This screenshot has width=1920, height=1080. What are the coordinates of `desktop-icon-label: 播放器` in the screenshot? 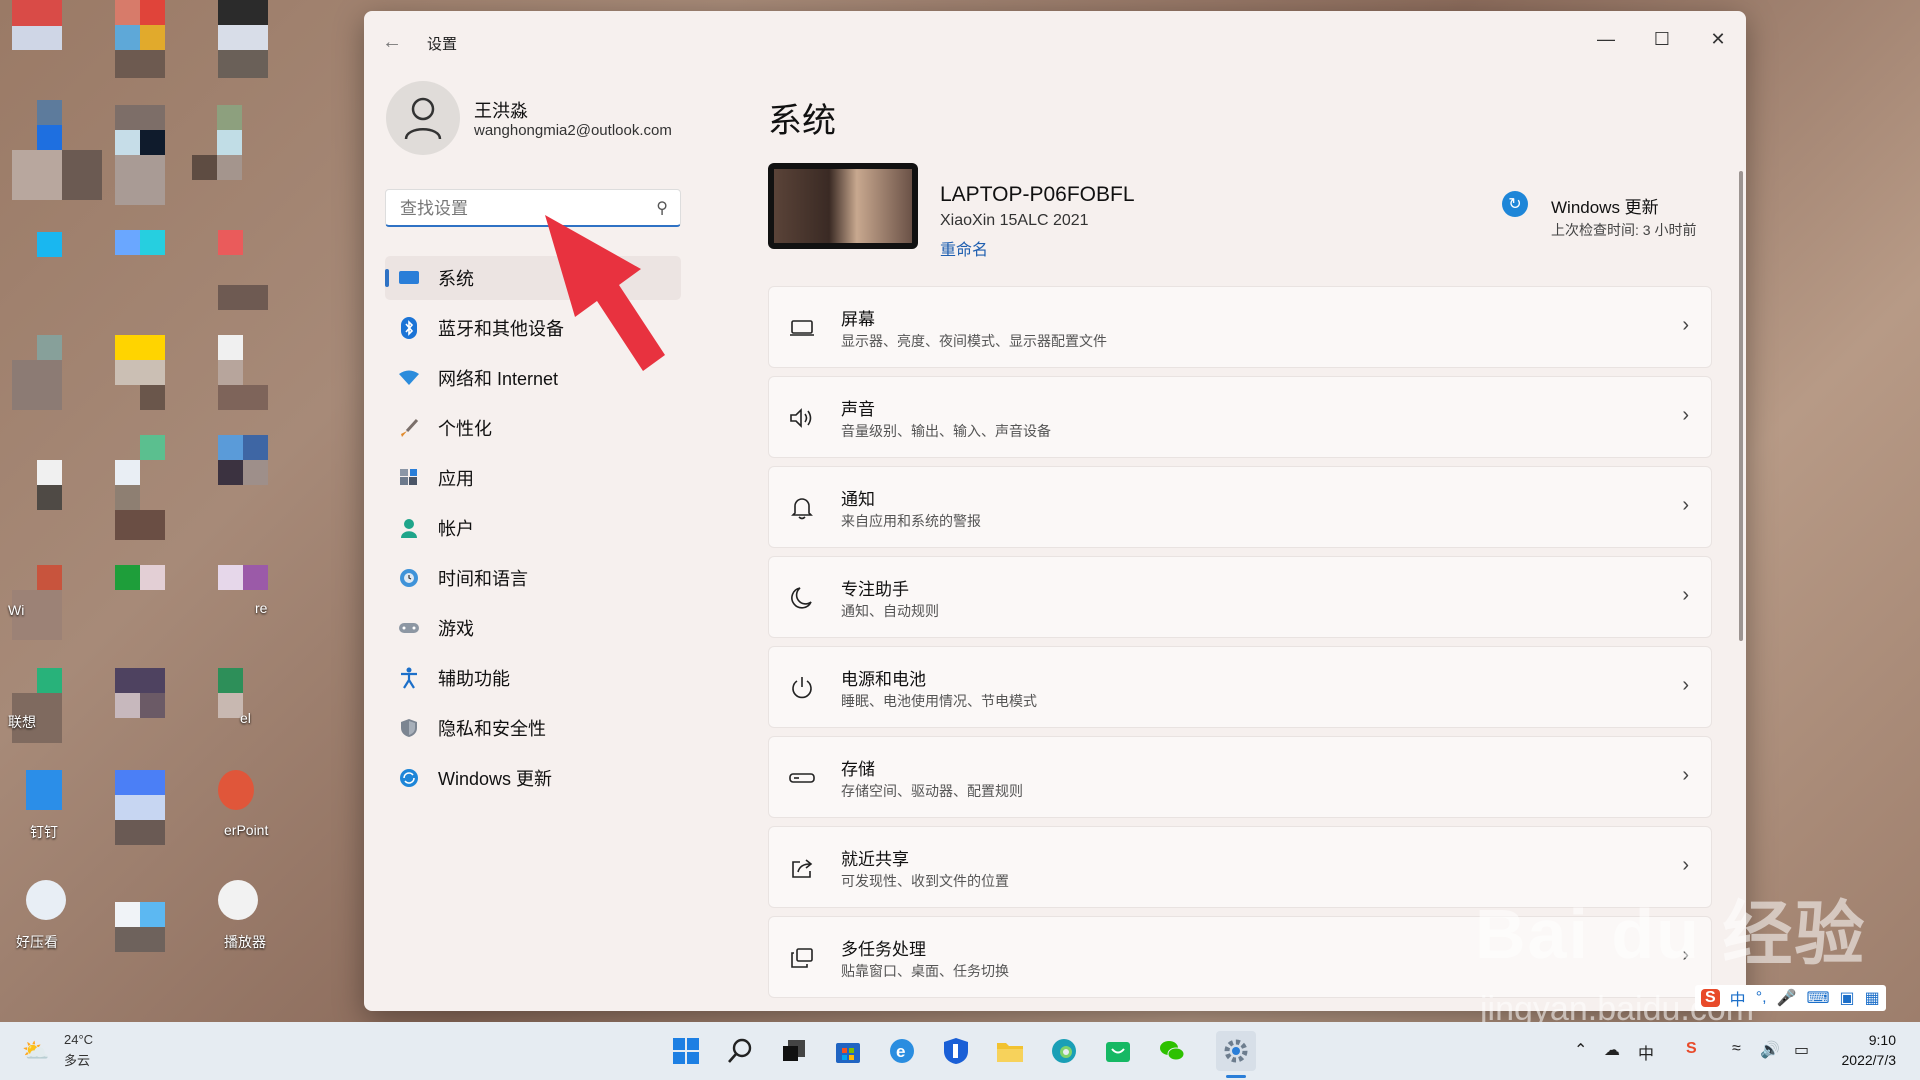 It's located at (245, 942).